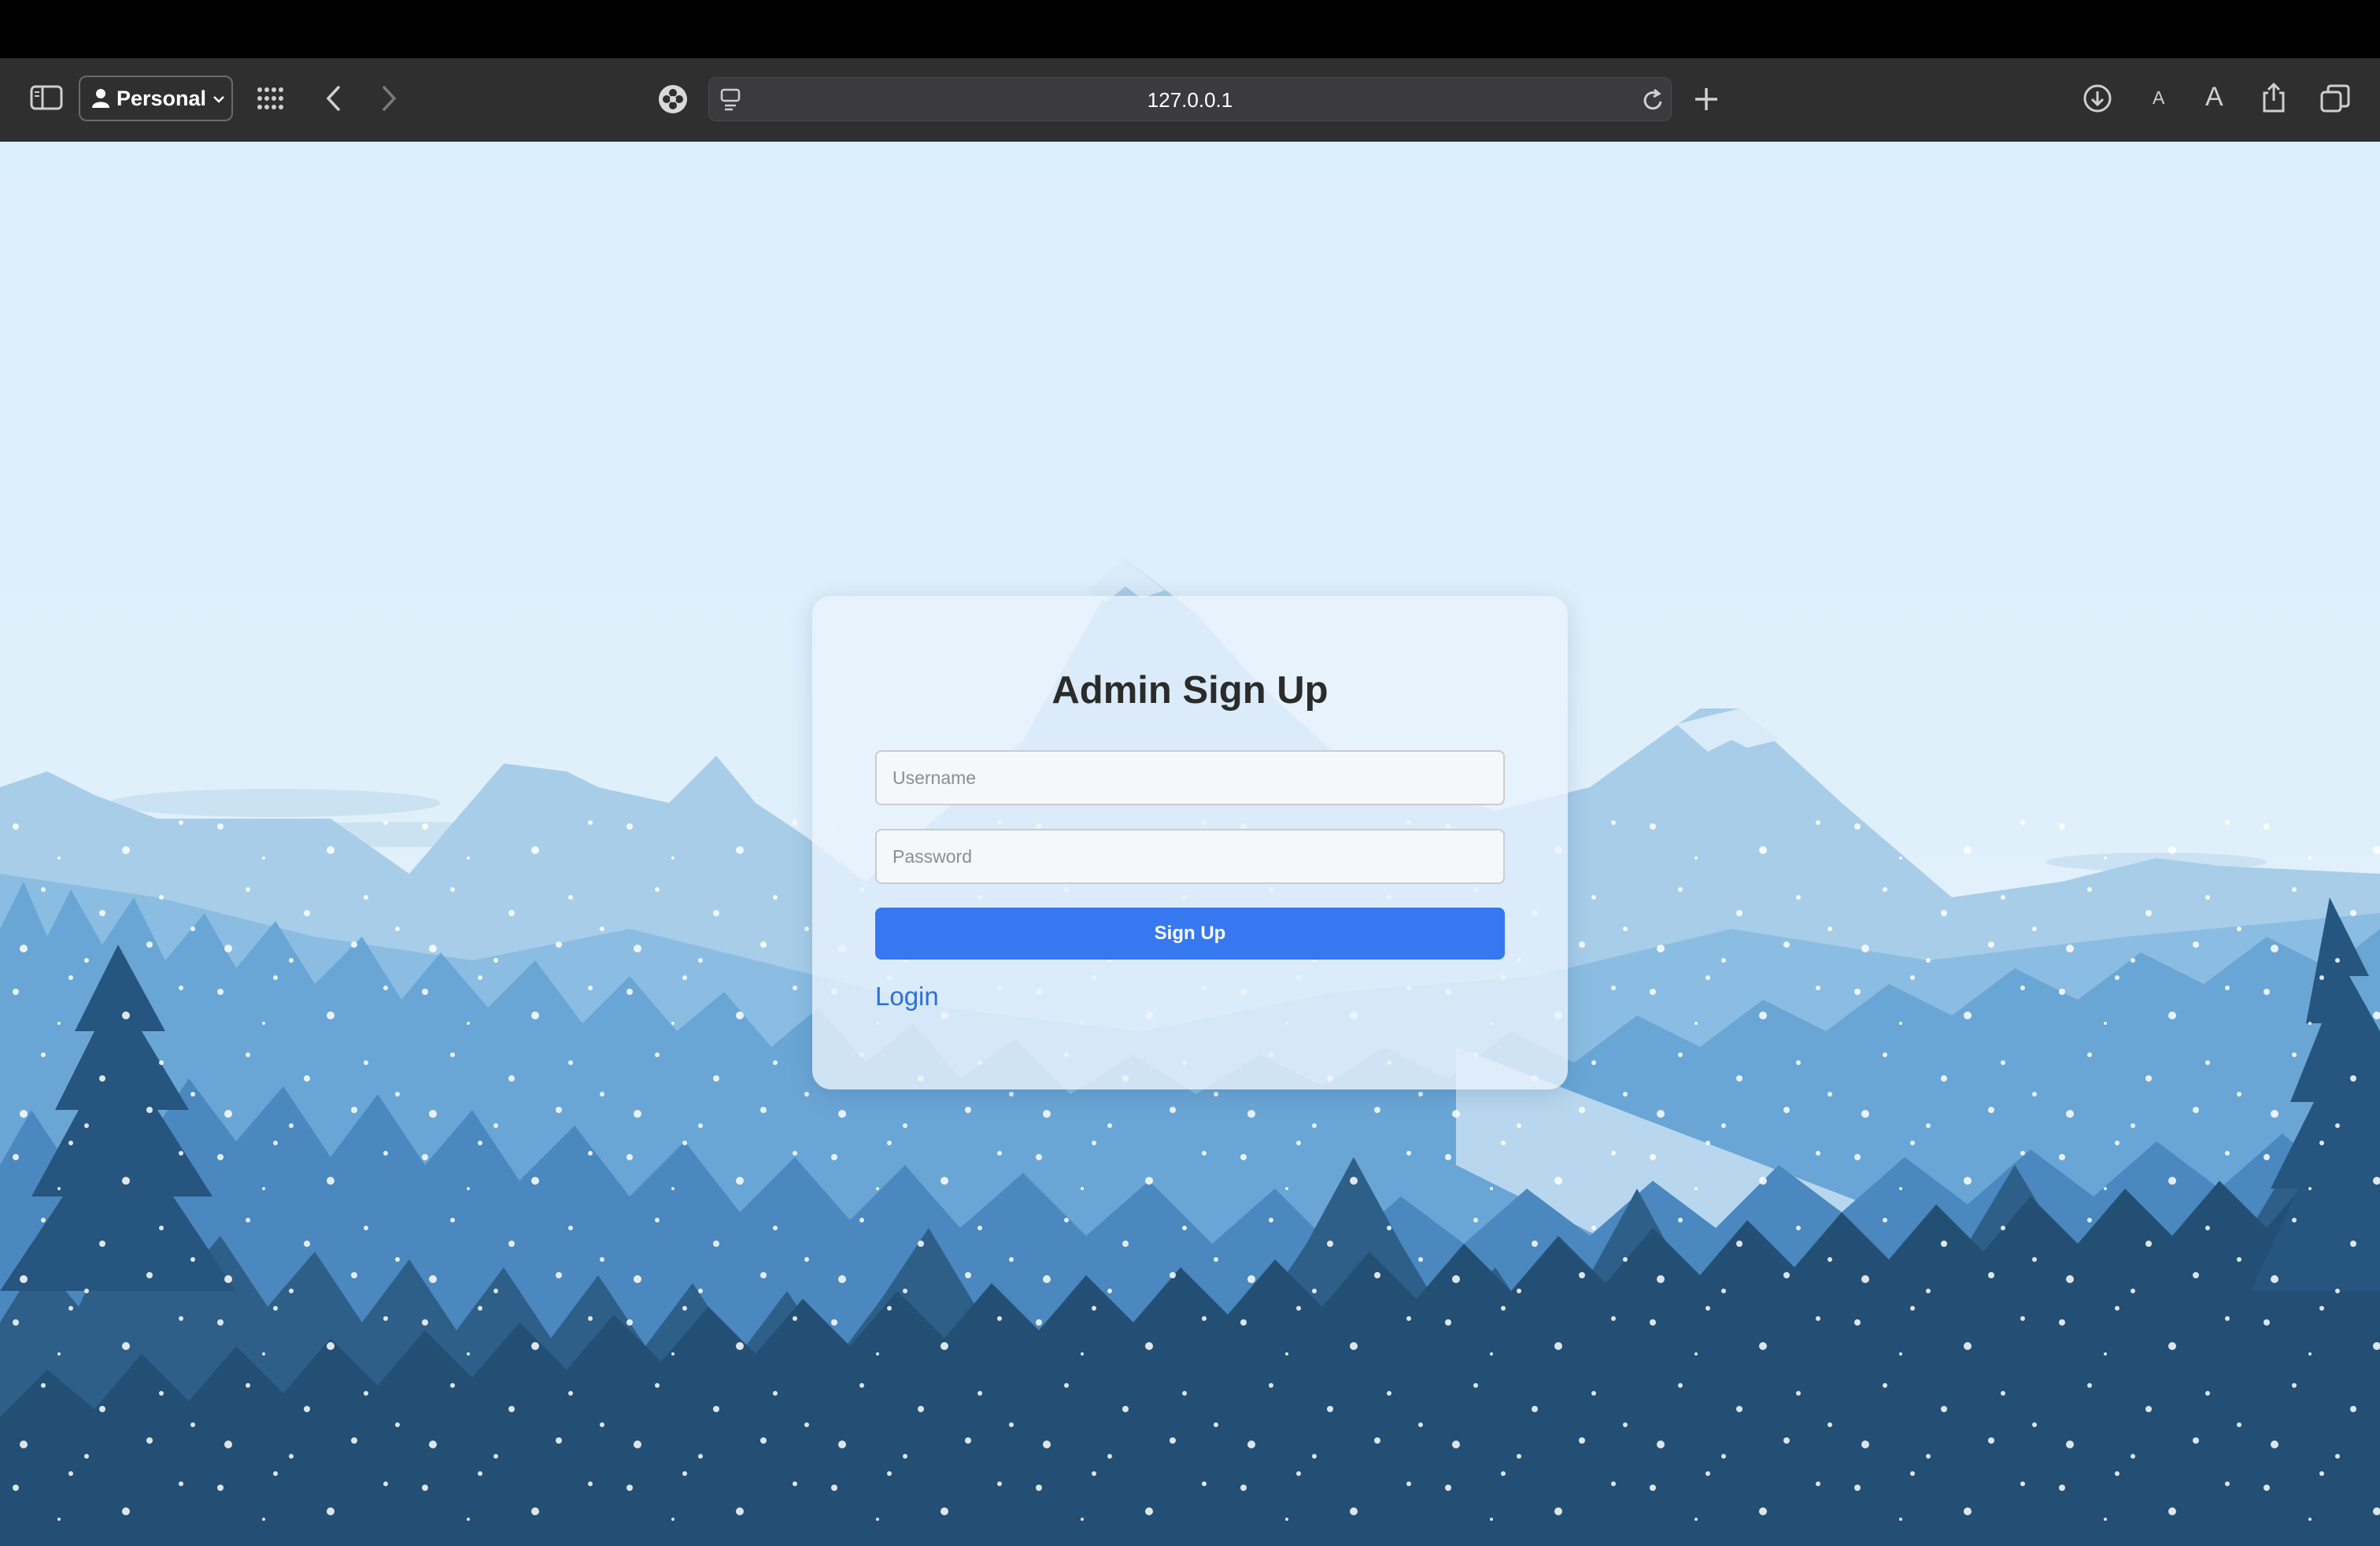 The image size is (2380, 1546). What do you see at coordinates (161, 98) in the screenshot?
I see `profile-name: Personal` at bounding box center [161, 98].